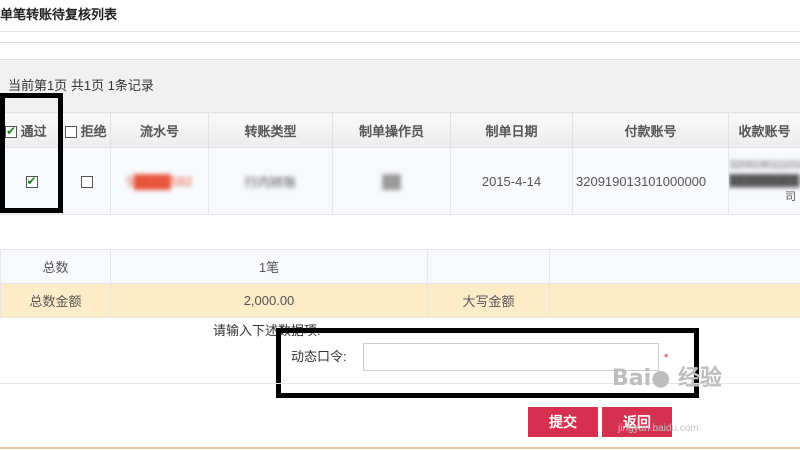 This screenshot has width=800, height=450. I want to click on amount-label: 总数金额, so click(55, 300).